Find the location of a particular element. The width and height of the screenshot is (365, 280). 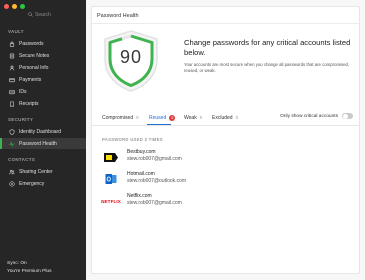

close-window-button is located at coordinates (6, 6).